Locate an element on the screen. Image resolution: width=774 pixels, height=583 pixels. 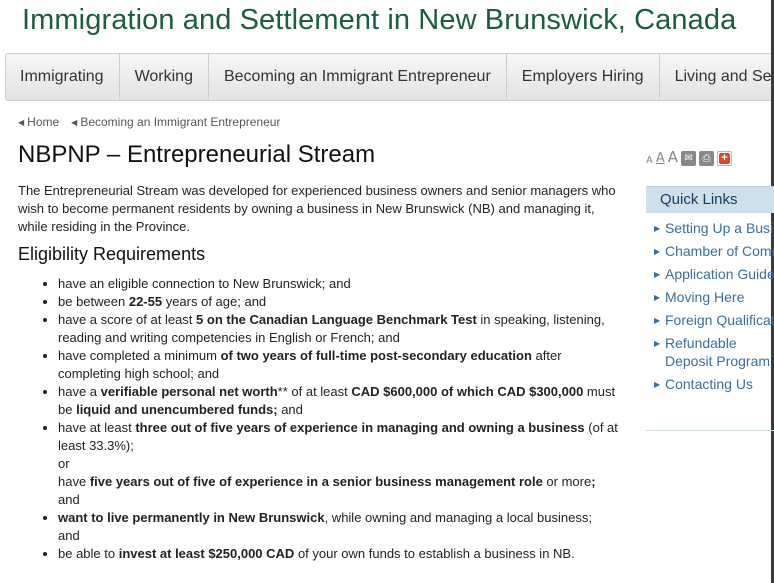
breadcrumb-entrepreneur: ◀ Becoming an Immigrant Entrepreneur is located at coordinates (175, 122).